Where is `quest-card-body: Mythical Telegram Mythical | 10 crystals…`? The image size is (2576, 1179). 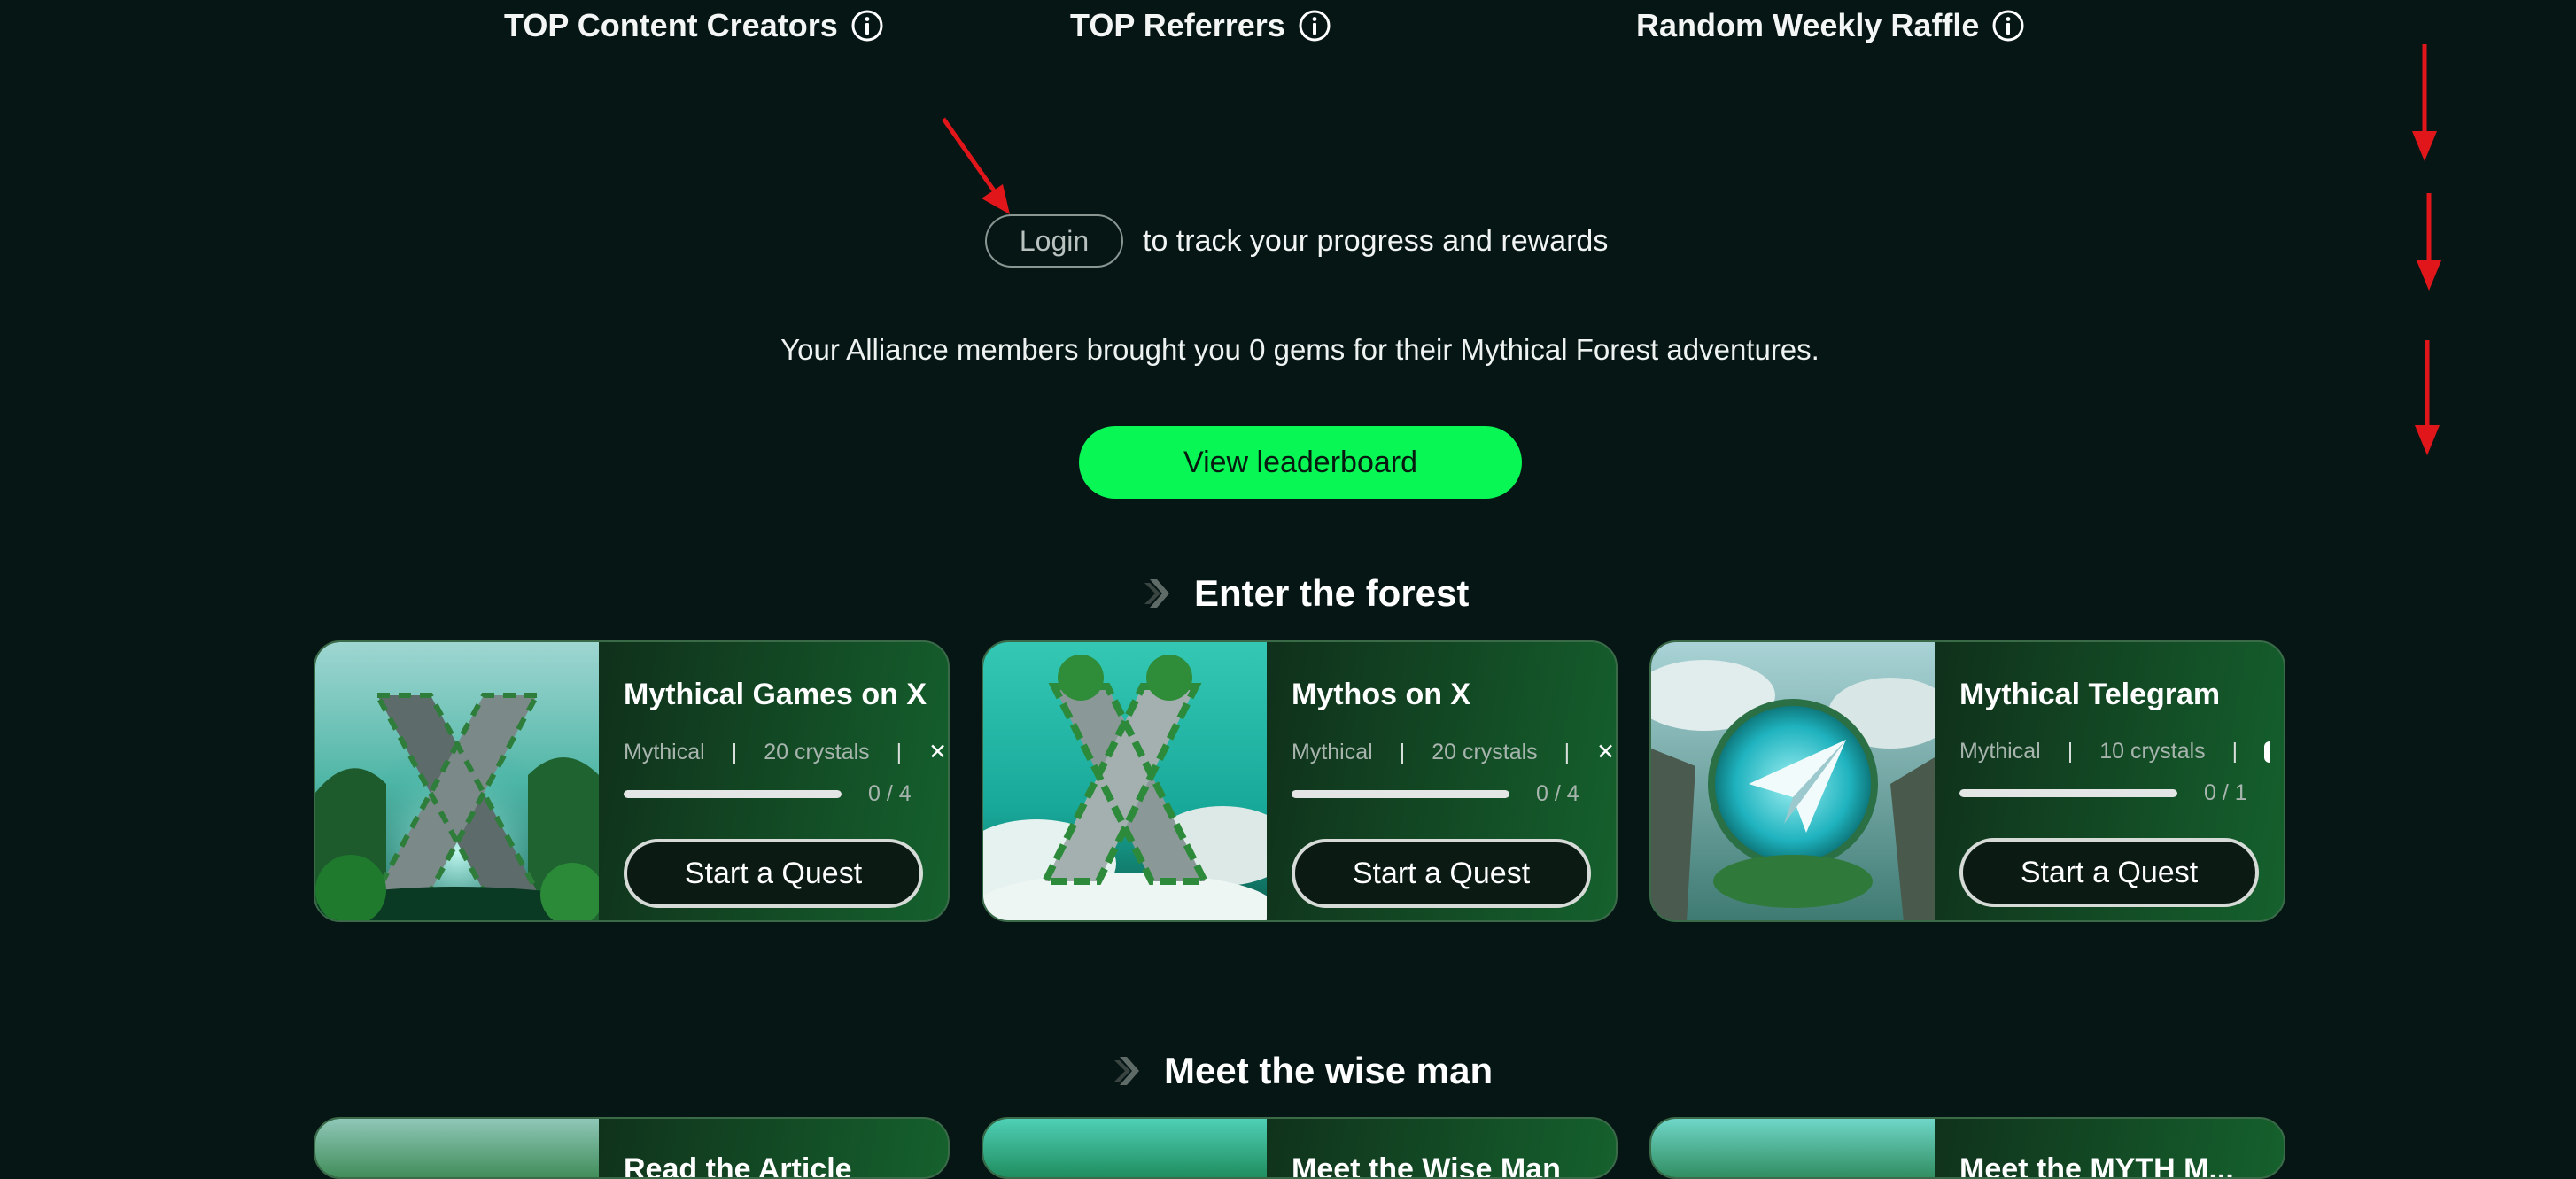
quest-card-body: Mythical Telegram Mythical | 10 crystals… is located at coordinates (2114, 793).